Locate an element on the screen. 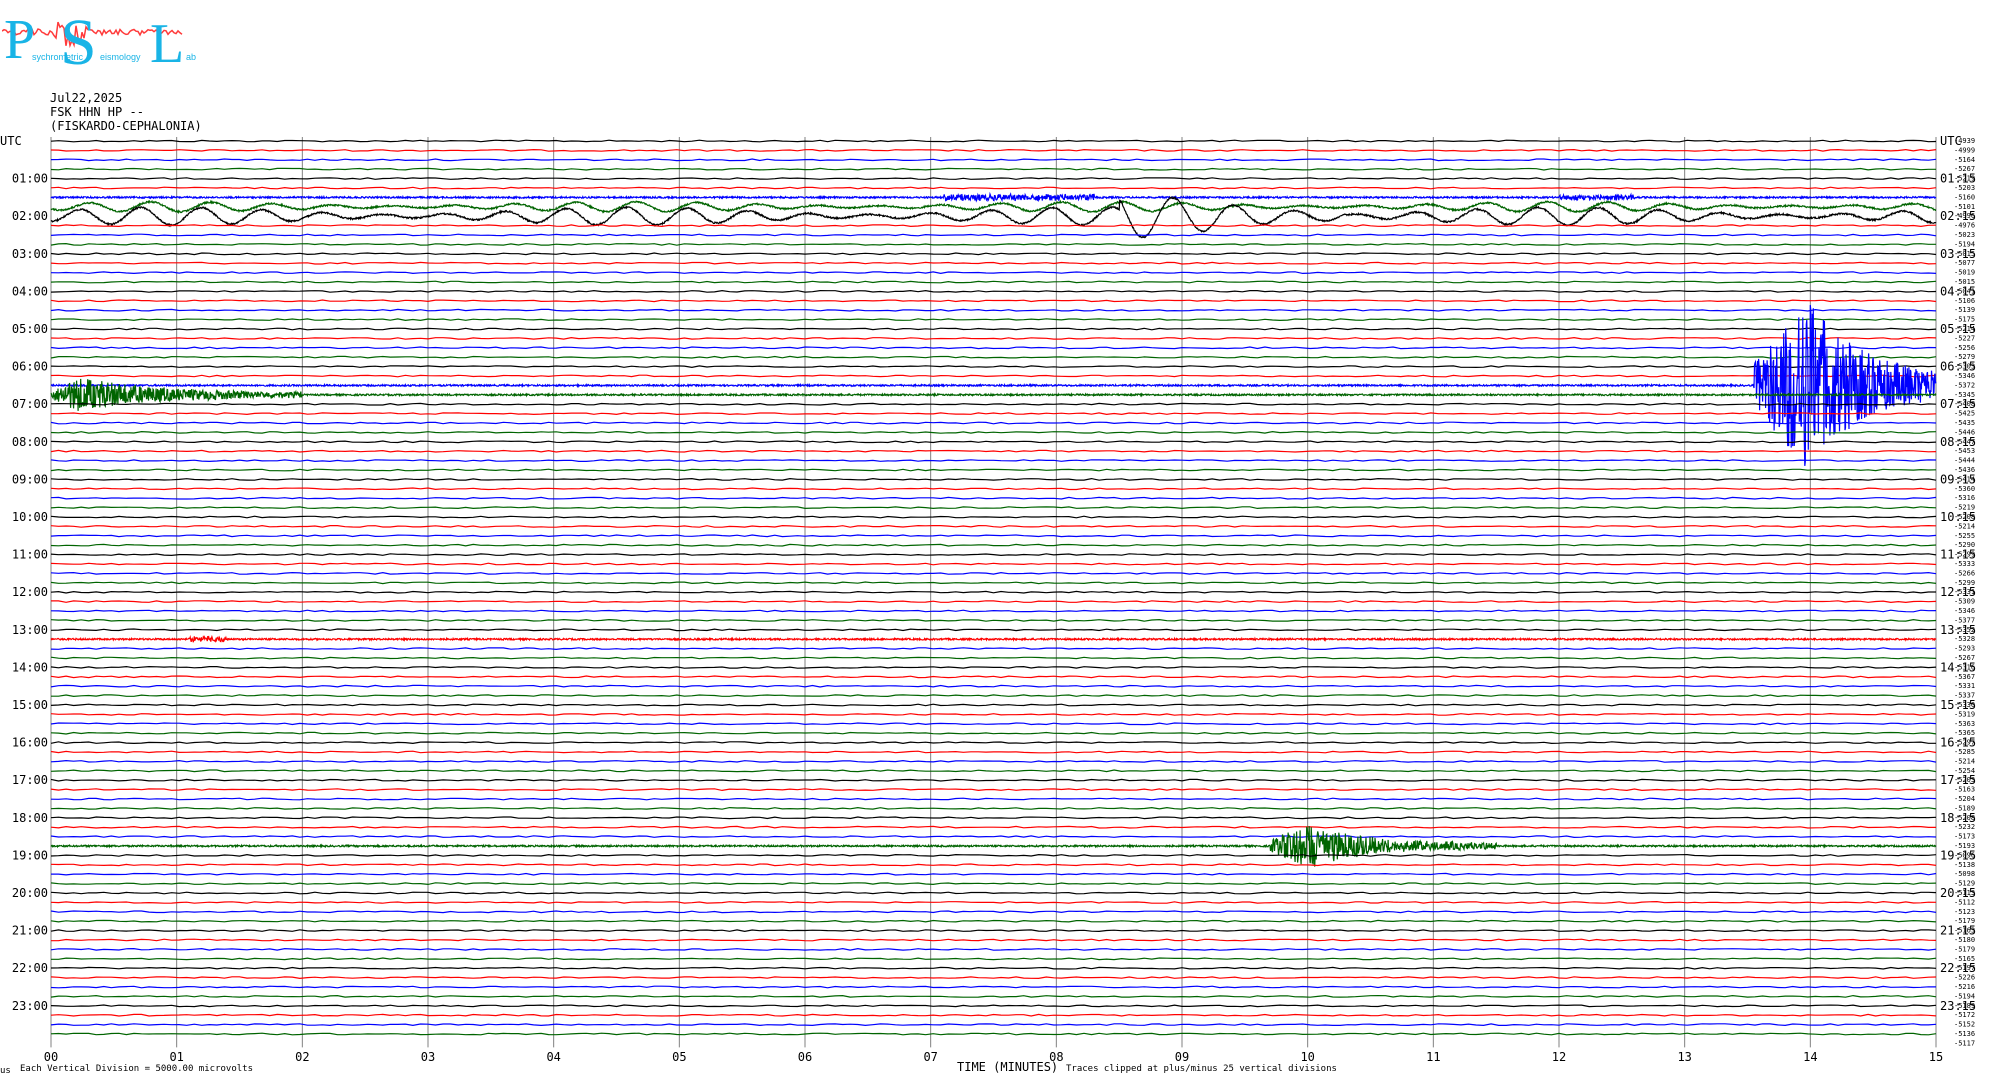  trace-value: -5219 is located at coordinates (1964, 508).